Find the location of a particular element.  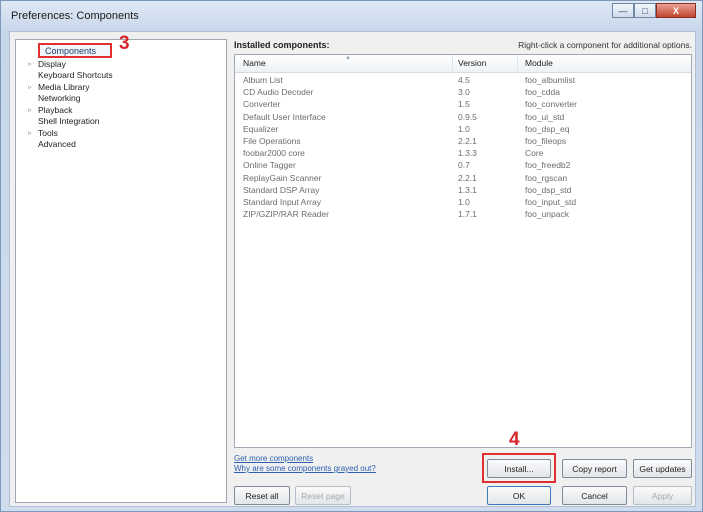

reset-page-button: Reset page is located at coordinates (323, 495).